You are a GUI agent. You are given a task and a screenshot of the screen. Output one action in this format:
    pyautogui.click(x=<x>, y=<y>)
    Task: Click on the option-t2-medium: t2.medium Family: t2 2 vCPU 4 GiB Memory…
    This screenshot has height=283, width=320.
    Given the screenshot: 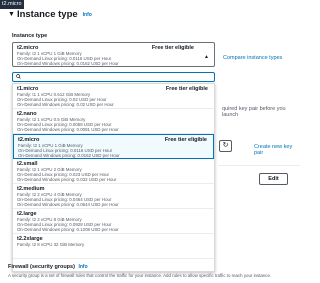 What is the action you would take?
    pyautogui.click(x=113, y=196)
    